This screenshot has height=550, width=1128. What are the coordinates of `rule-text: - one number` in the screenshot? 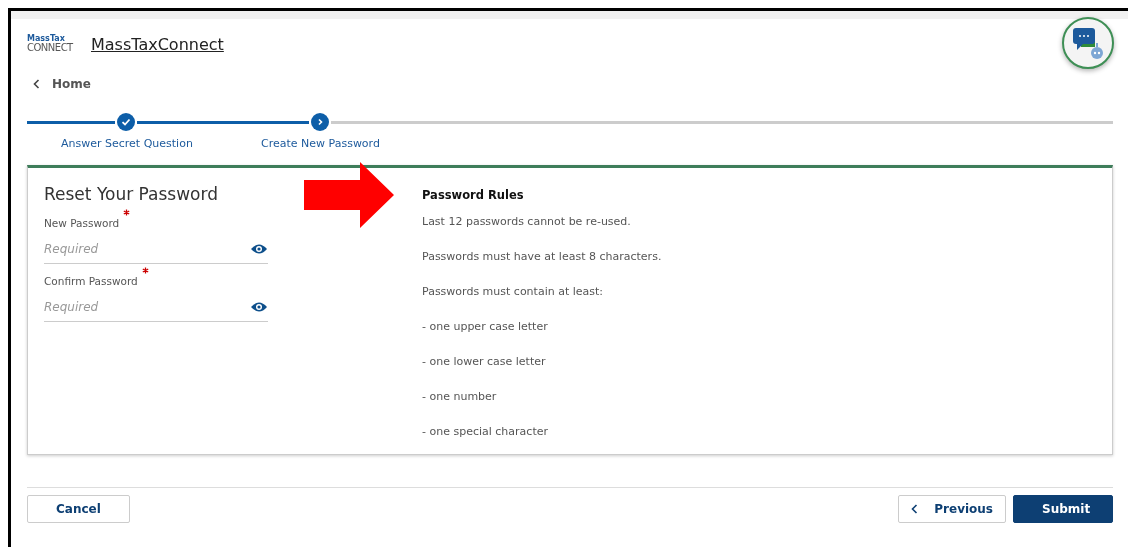 It's located at (460, 397).